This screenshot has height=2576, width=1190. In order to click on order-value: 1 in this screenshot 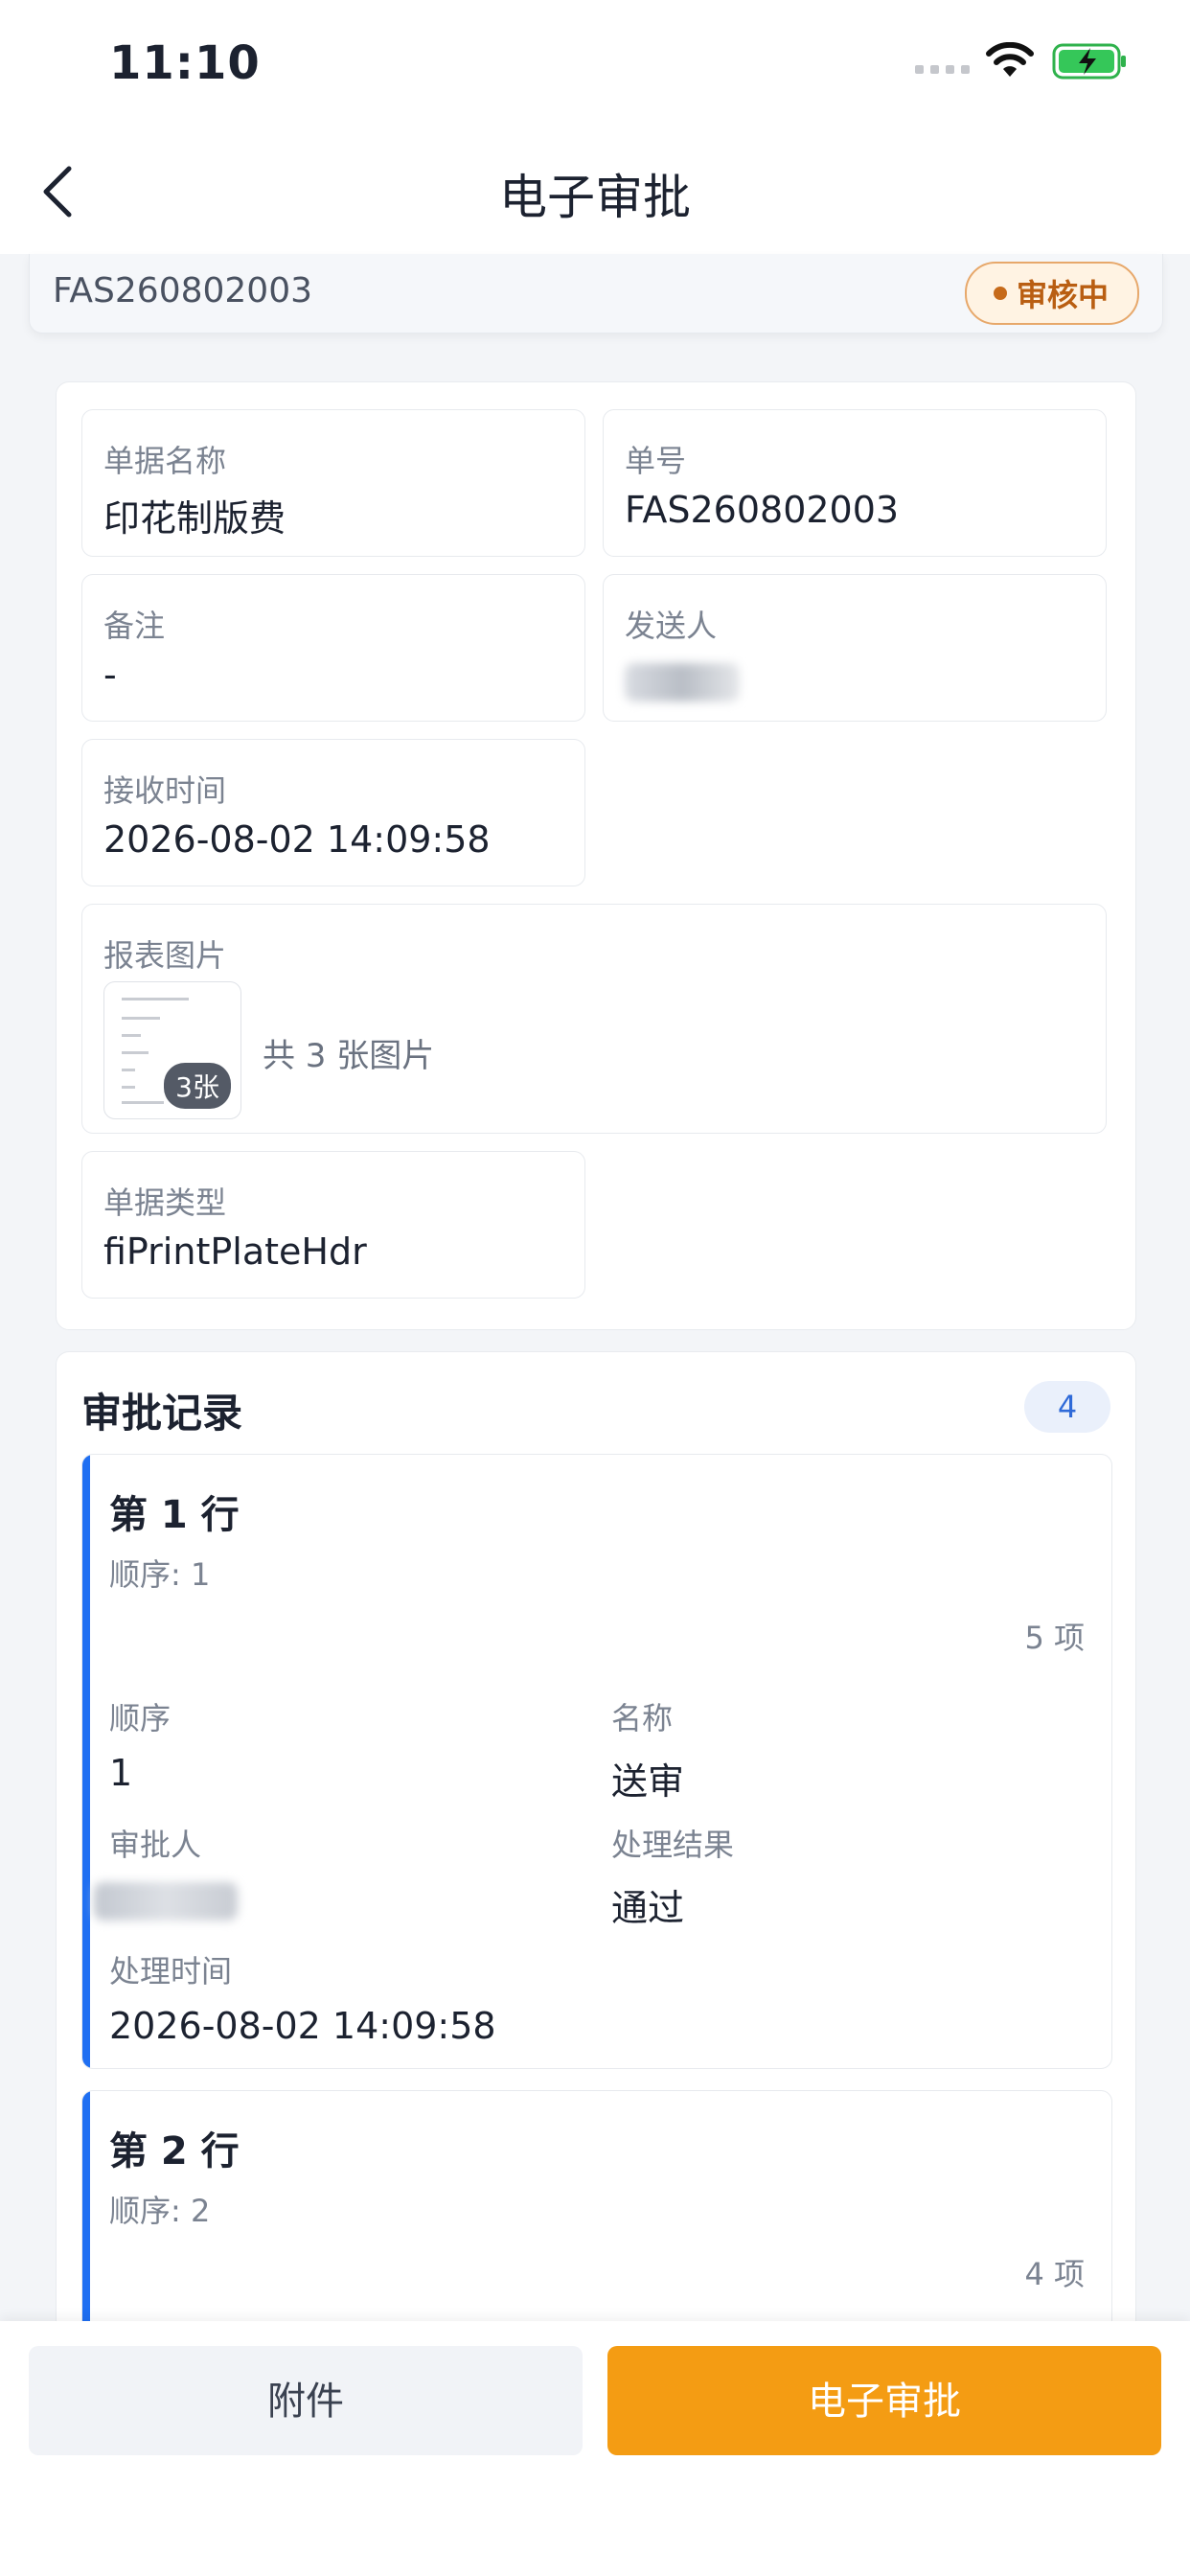, I will do `click(121, 1773)`.